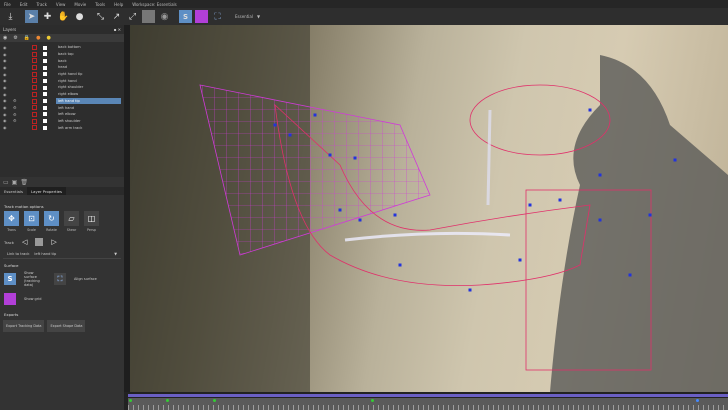 This screenshot has width=728, height=410. Describe the element at coordinates (62, 87) in the screenshot. I see `layer-row: ◉ right shoulder` at that location.